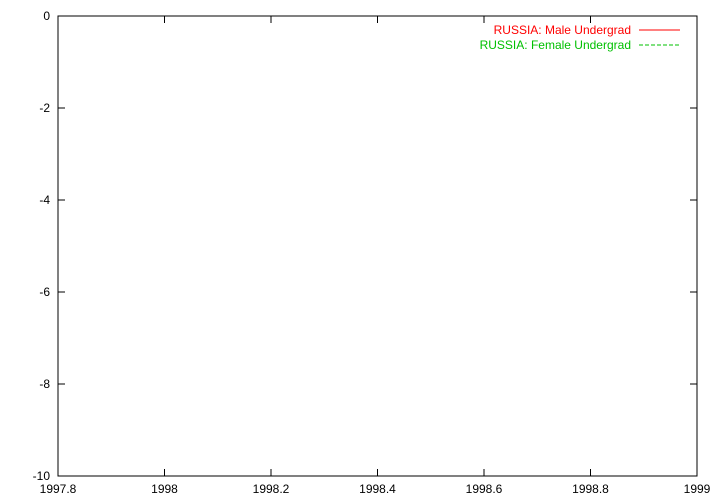 This screenshot has height=504, width=720. Describe the element at coordinates (271, 489) in the screenshot. I see `x-tick-label: 1998.2` at that location.